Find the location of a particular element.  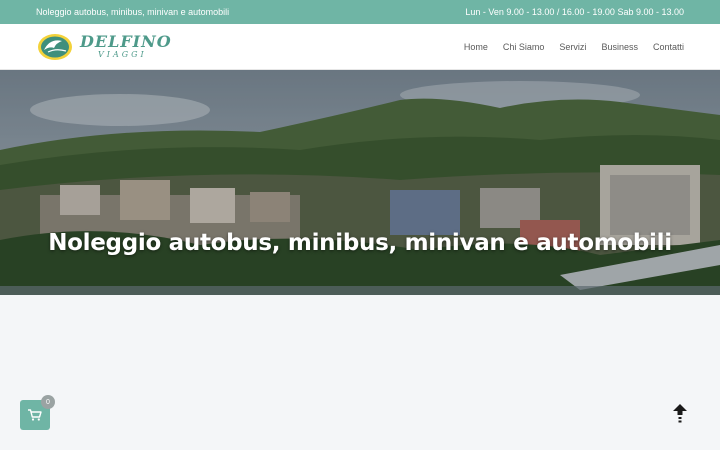

logo-subtitle: VIAGGI is located at coordinates (122, 54).